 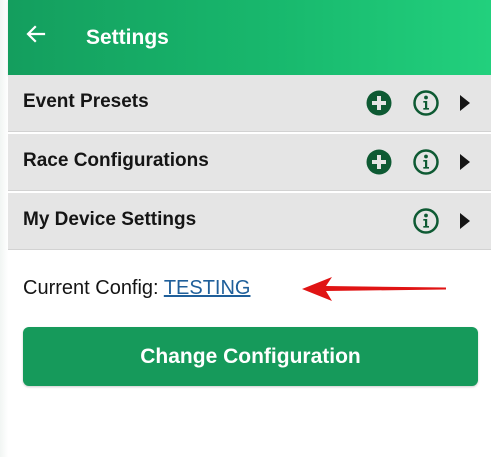 I want to click on row-my-device-settings: My Device Settings, so click(x=249, y=221).